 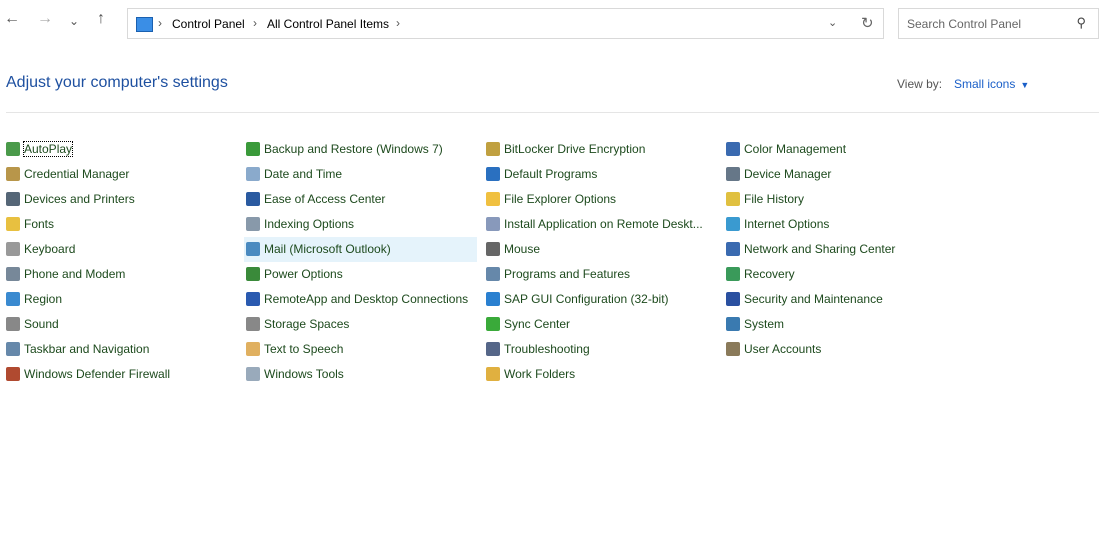 I want to click on search-input, so click(x=987, y=24).